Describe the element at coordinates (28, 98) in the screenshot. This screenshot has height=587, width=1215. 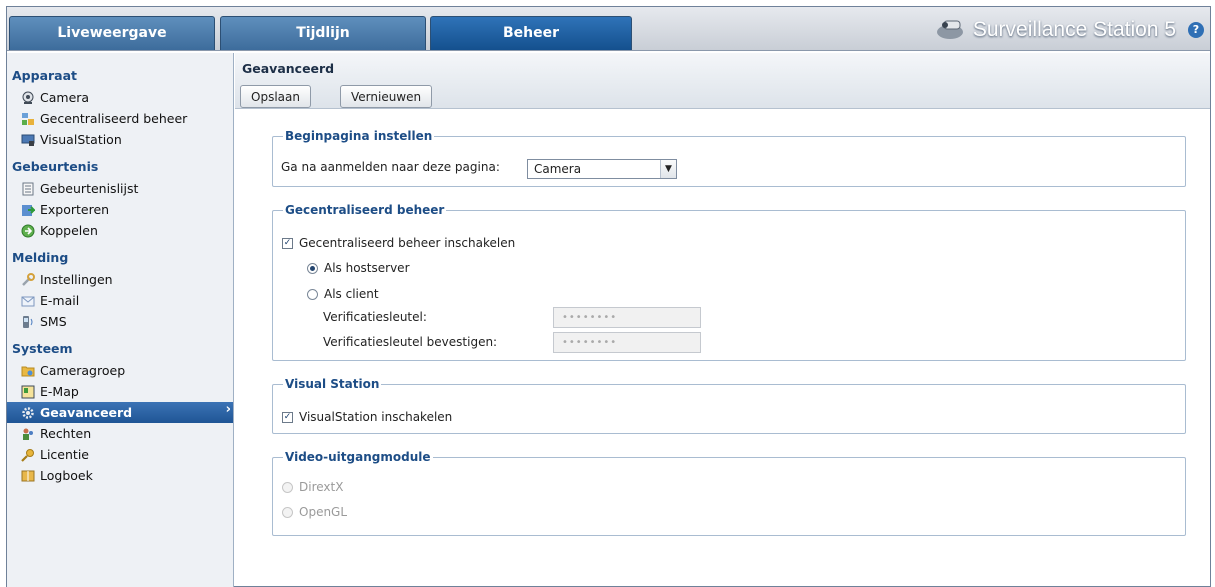
I see `camera-icon` at that location.